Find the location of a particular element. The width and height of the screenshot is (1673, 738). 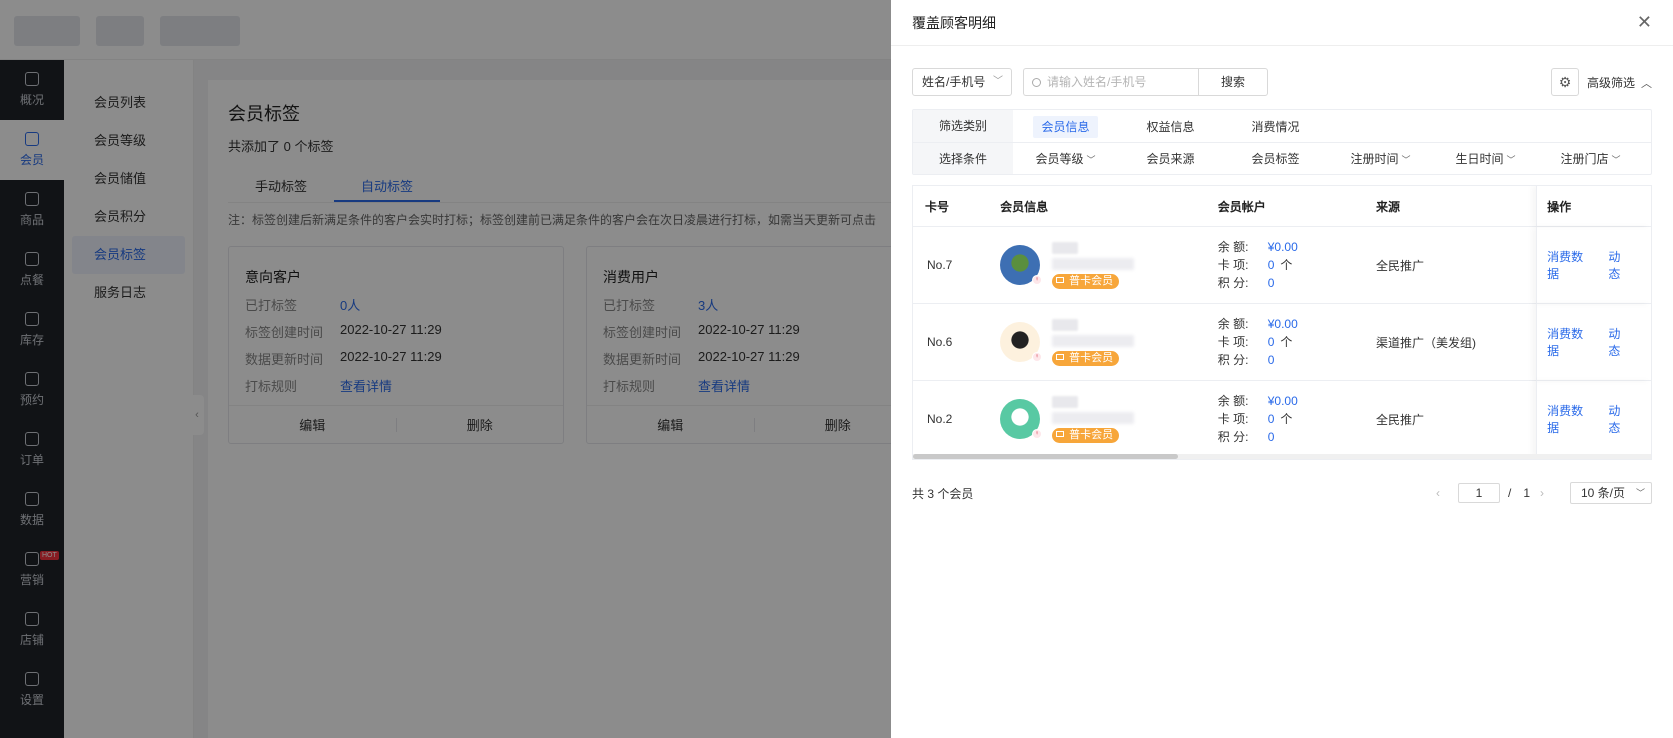

horizontal-scrollbar is located at coordinates (1282, 456).